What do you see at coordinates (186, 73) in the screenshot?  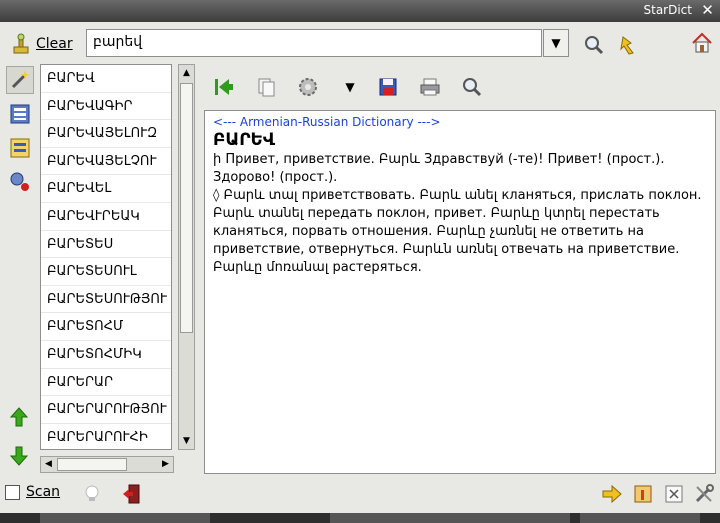 I see `scroll-up-arrow-icon: ▲` at bounding box center [186, 73].